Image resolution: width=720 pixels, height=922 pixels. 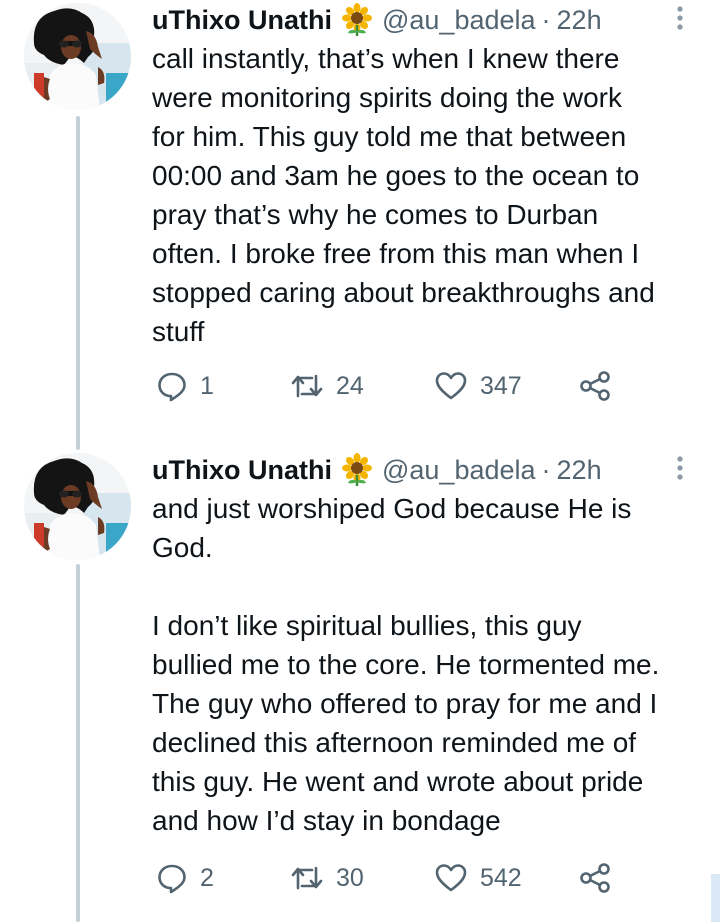 I want to click on retweet-button: 24, so click(x=327, y=386).